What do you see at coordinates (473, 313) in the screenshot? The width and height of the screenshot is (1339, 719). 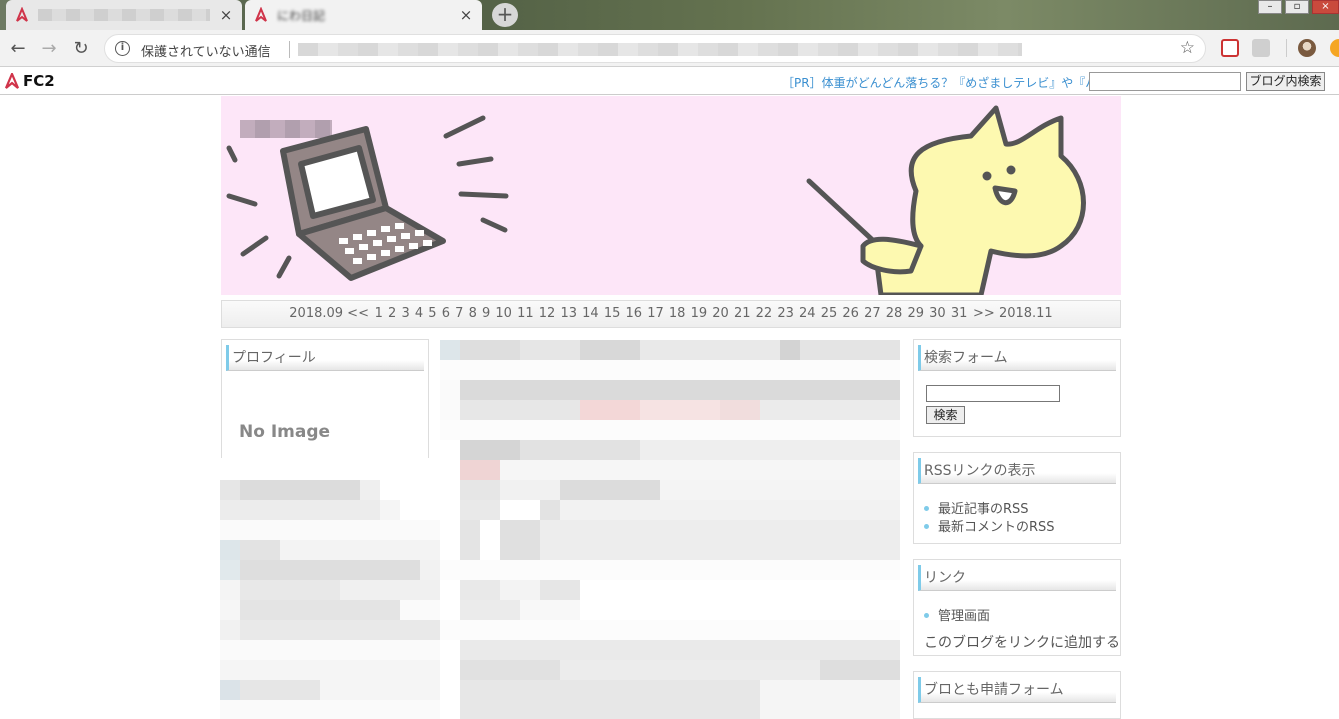 I see `calendar-day: 8` at bounding box center [473, 313].